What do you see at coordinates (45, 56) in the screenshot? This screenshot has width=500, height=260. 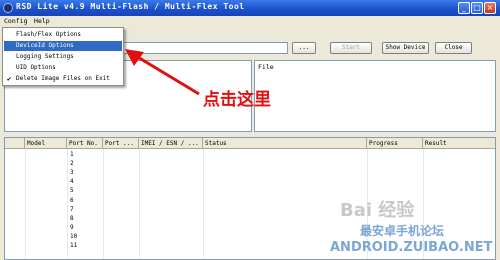 I see `menu-item-label: Logging Settings` at bounding box center [45, 56].